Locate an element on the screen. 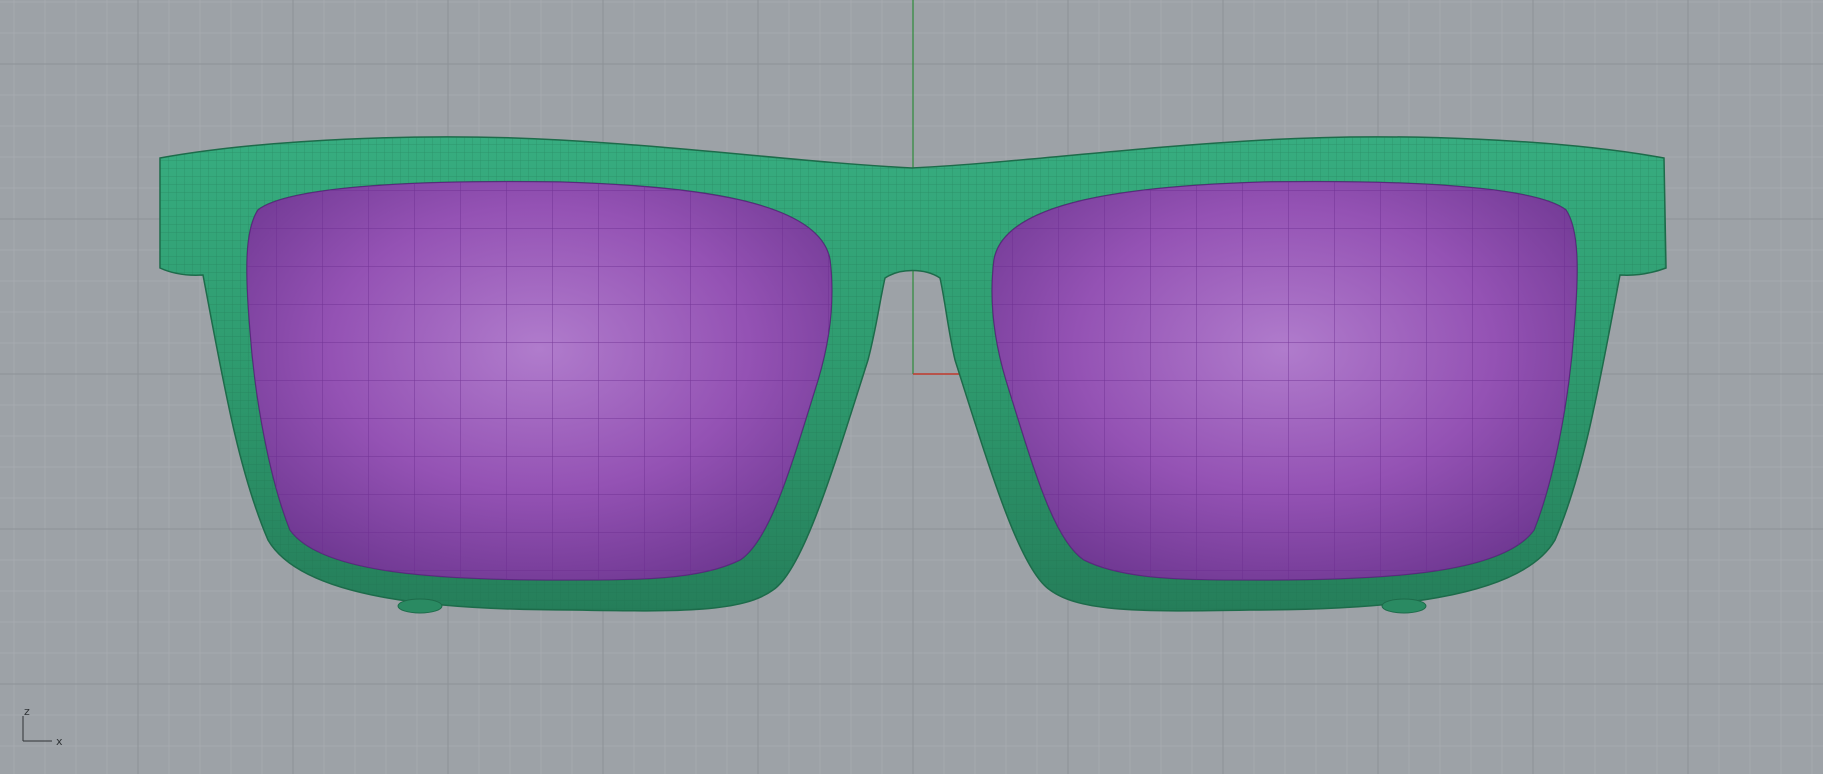 This screenshot has width=1823, height=774. axis-gizmo-z-label: z is located at coordinates (27, 711).